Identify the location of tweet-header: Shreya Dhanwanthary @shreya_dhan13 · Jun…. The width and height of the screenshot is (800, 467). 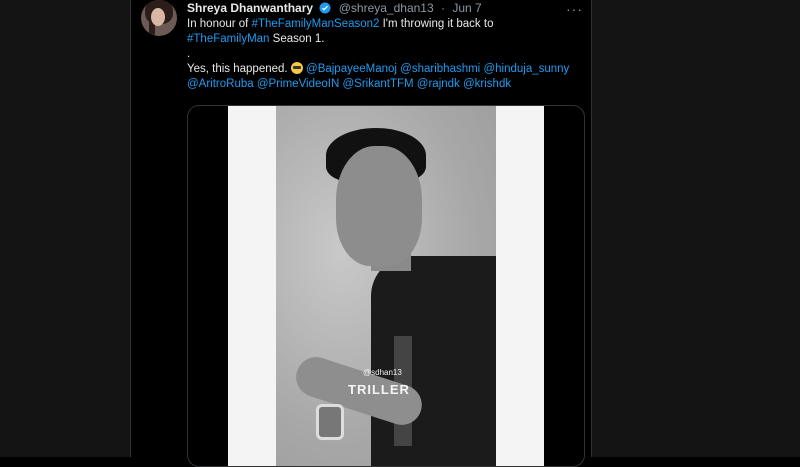
(334, 9).